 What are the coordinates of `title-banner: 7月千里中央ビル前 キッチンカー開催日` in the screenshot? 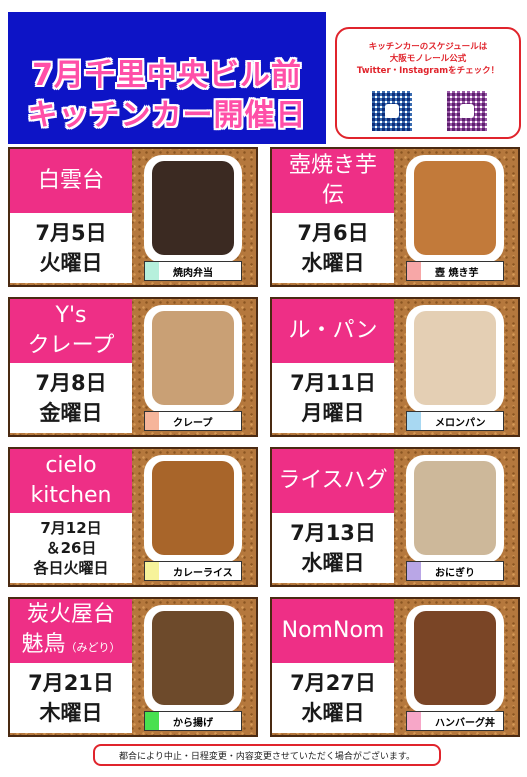 It's located at (167, 78).